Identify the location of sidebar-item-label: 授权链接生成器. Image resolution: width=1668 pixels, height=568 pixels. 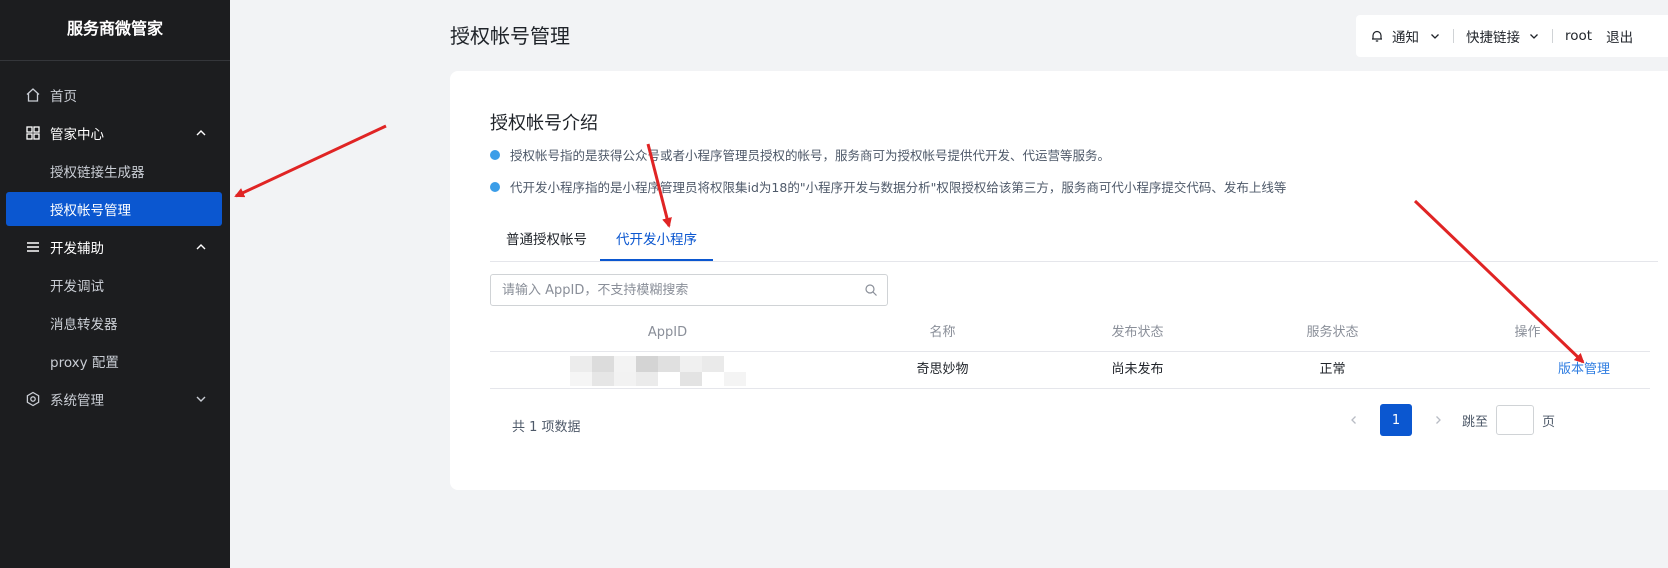
(97, 173).